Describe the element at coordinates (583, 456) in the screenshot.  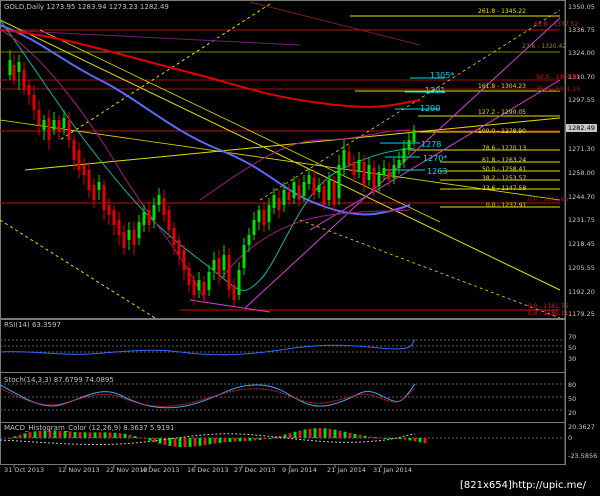
I see `macd-level: -23.5856` at that location.